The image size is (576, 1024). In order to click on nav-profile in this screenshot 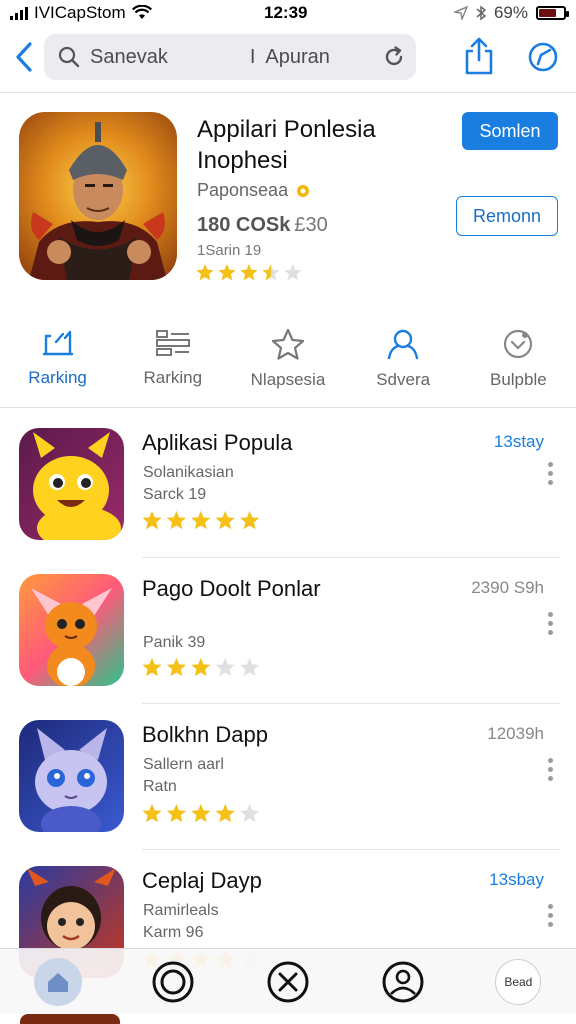, I will do `click(403, 982)`.